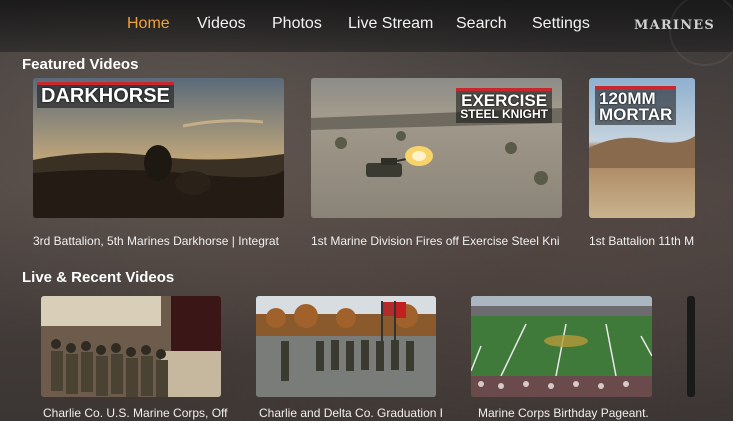  Describe the element at coordinates (221, 24) in the screenshot. I see `nav-videos: Videos` at that location.